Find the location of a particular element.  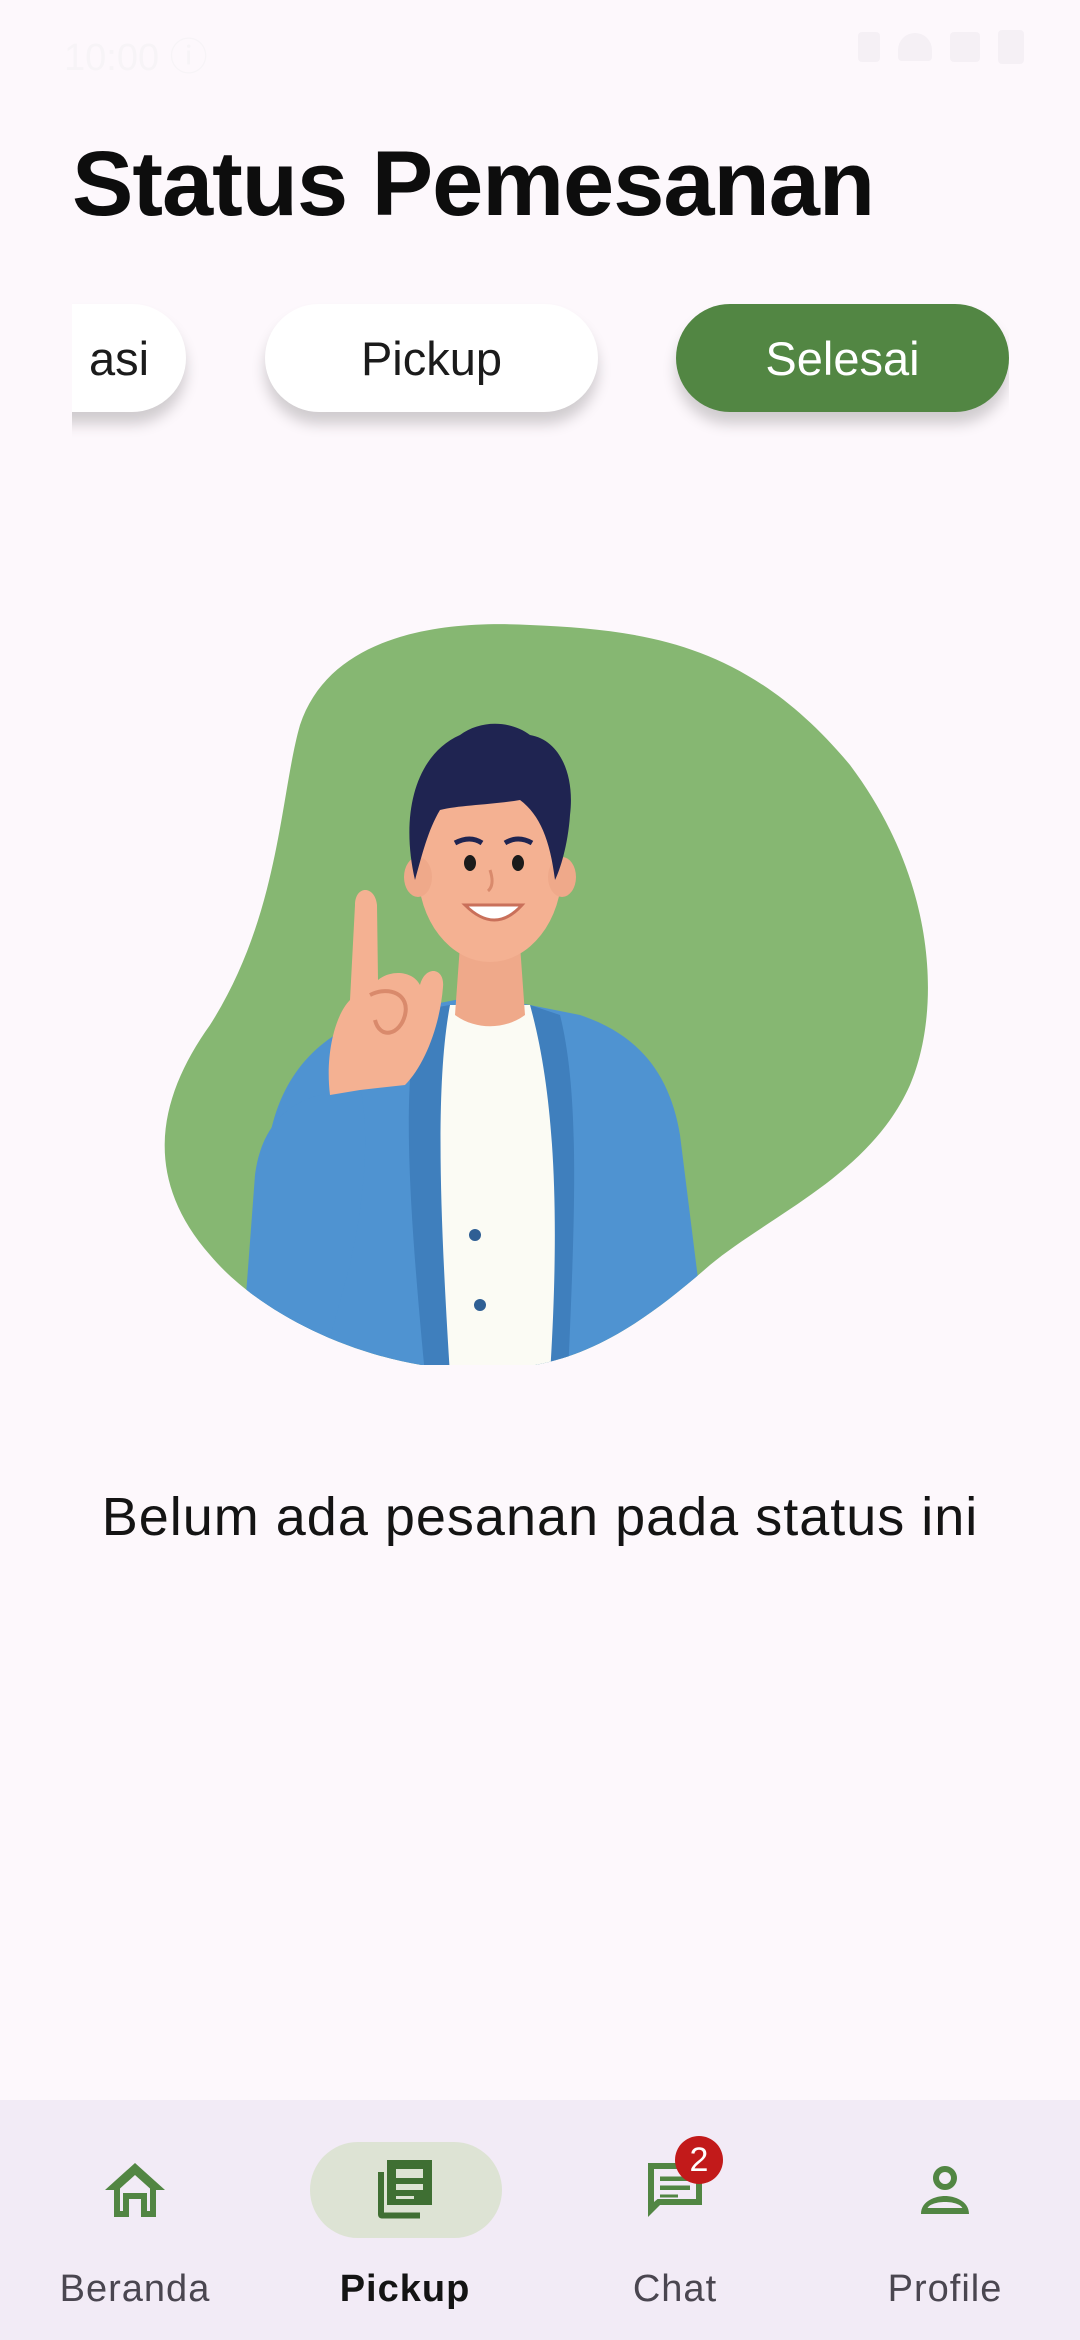

tab-pickup: Pickup is located at coordinates (431, 358).